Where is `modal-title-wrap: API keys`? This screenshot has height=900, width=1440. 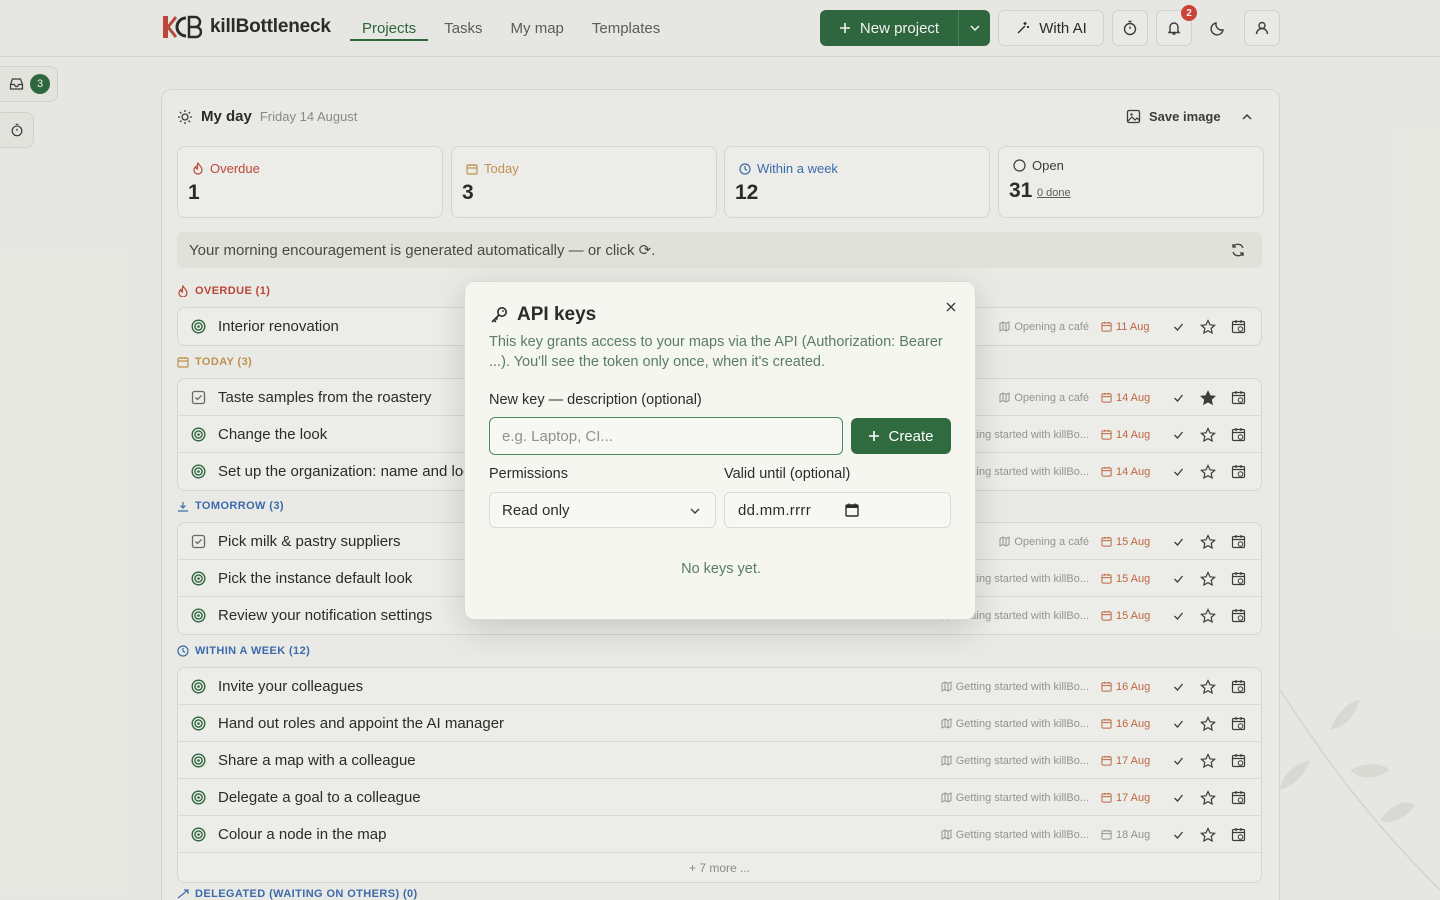 modal-title-wrap: API keys is located at coordinates (542, 315).